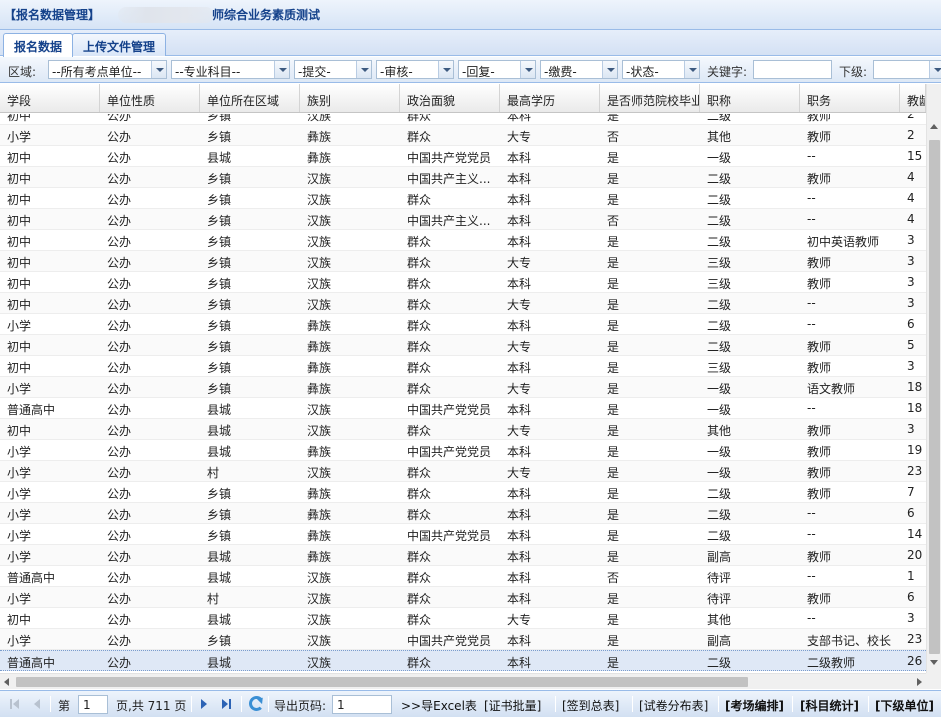  Describe the element at coordinates (15, 704) in the screenshot. I see `first-page-icon` at that location.